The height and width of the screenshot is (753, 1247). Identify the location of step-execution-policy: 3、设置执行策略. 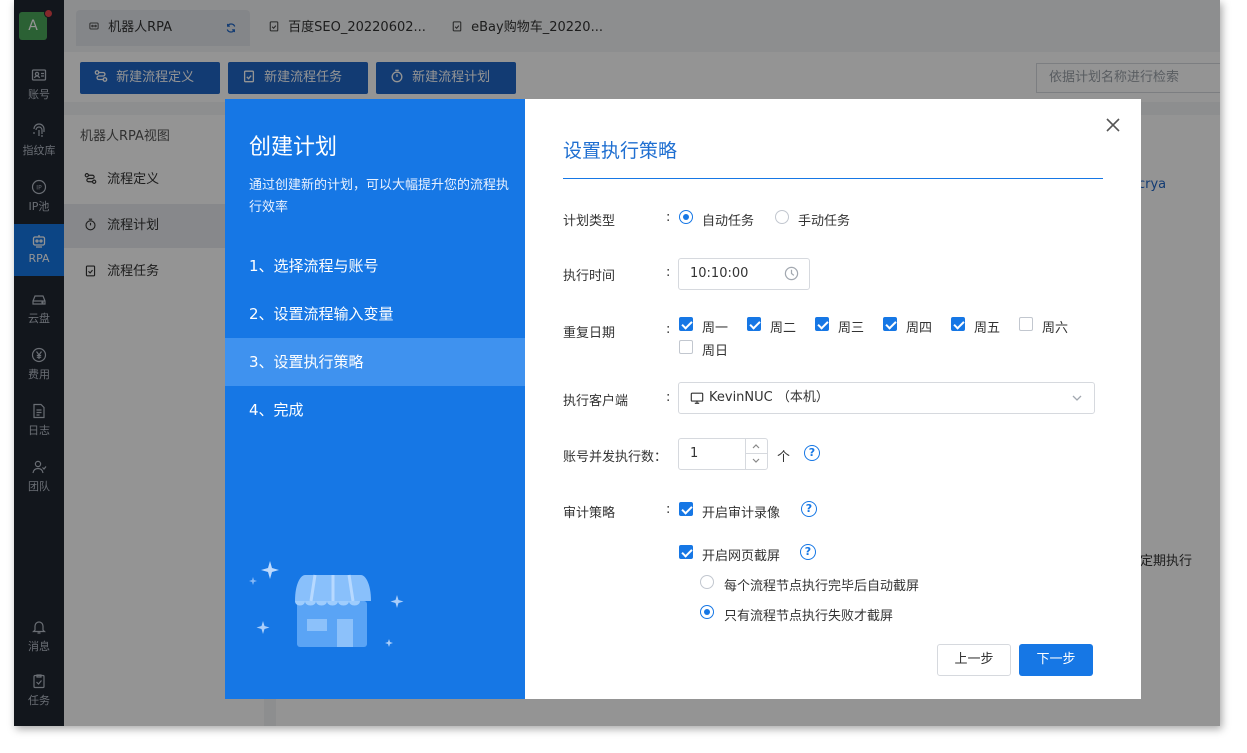
(375, 362).